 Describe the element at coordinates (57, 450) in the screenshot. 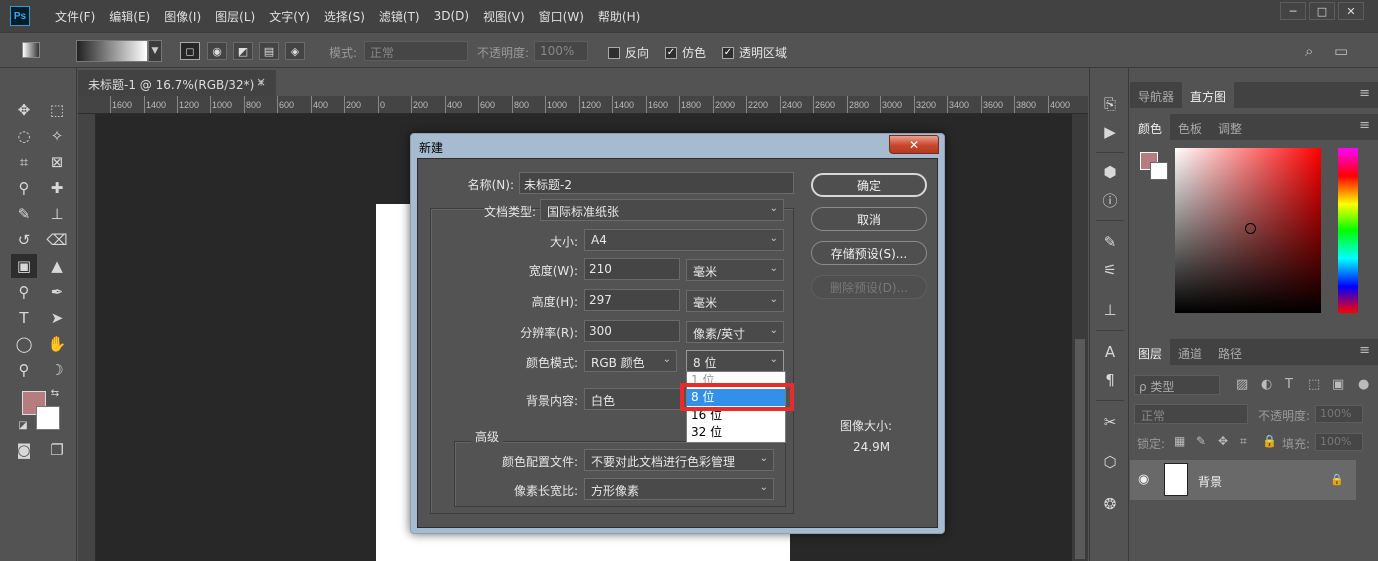

I see `screen-mode-icon: ❐` at that location.